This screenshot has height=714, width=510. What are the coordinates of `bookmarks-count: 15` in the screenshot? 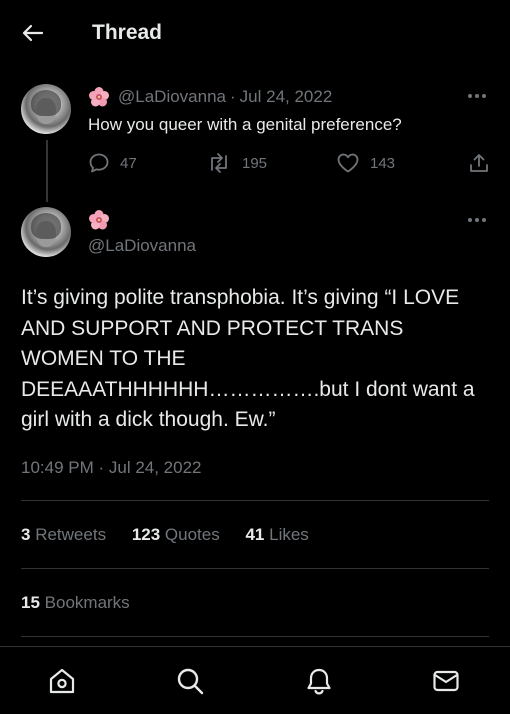 It's located at (30, 602).